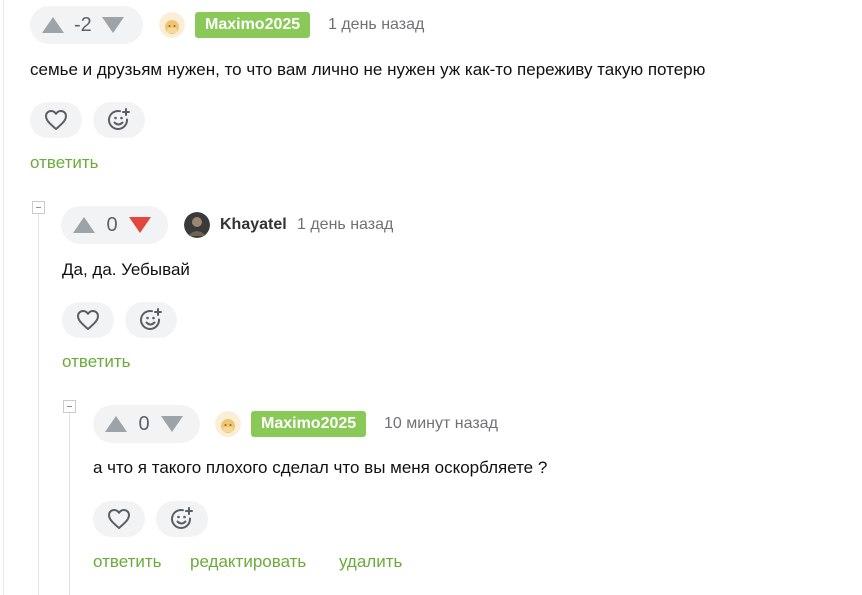  I want to click on rating-count: -2, so click(83, 24).